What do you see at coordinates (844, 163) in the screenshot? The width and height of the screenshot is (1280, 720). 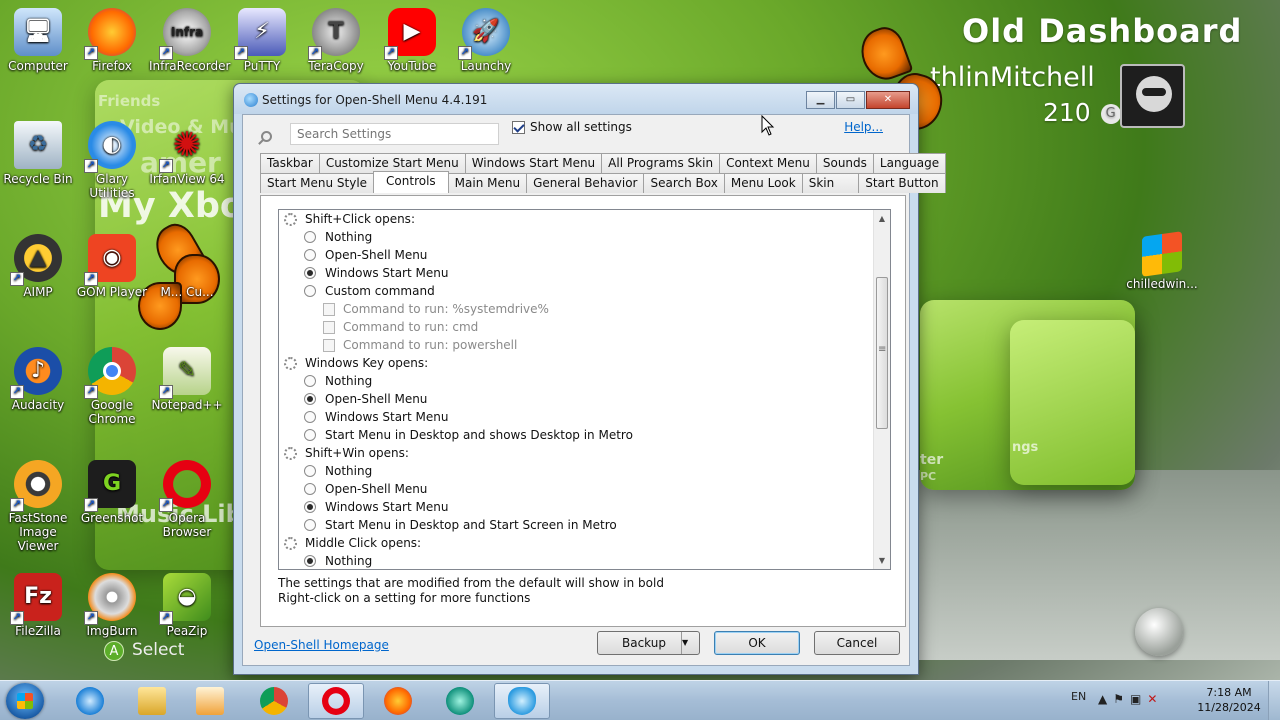 I see `tab-sounds: Sounds` at bounding box center [844, 163].